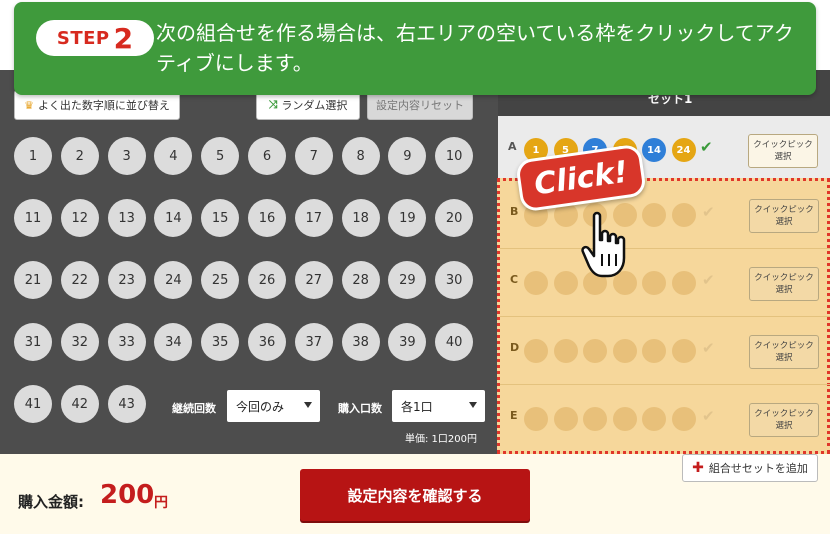 The height and width of the screenshot is (550, 830). Describe the element at coordinates (123, 38) in the screenshot. I see `step-number: 2` at that location.